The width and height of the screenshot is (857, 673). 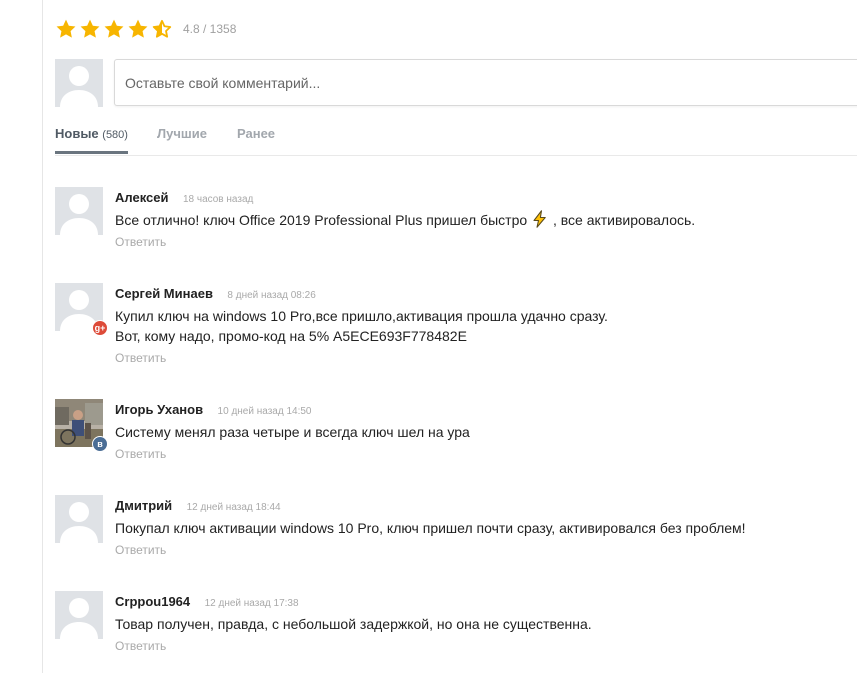 What do you see at coordinates (100, 444) in the screenshot?
I see `vk-icon: в` at bounding box center [100, 444].